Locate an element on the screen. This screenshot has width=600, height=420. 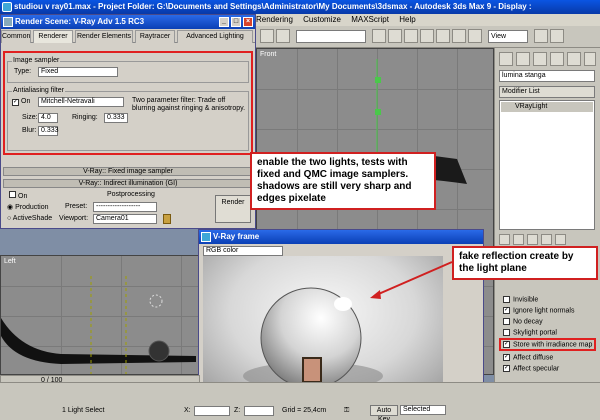
annotation-arrow is located at coordinates (411, 280).